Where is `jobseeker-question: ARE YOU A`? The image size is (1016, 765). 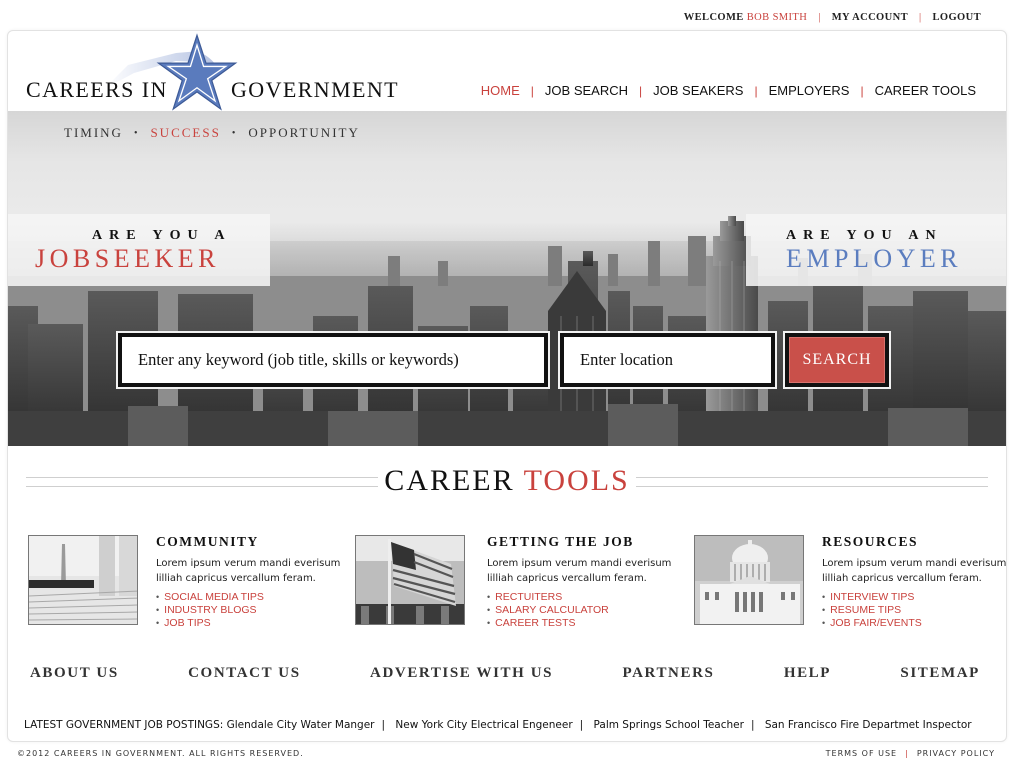
jobseeker-question: ARE YOU A is located at coordinates (162, 235).